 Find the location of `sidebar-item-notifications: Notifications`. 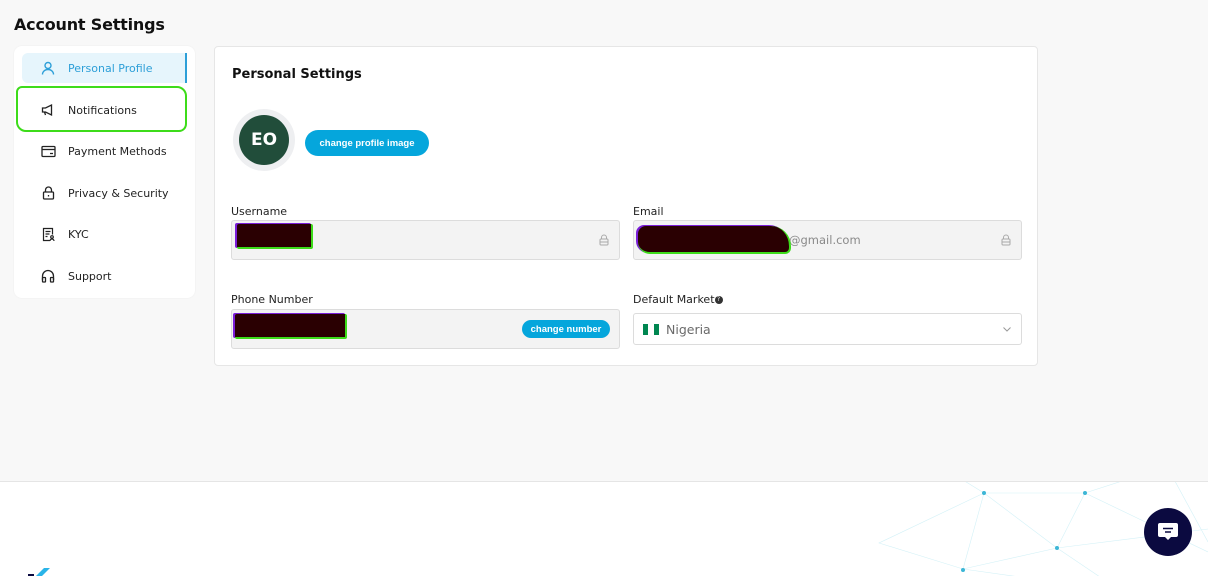

sidebar-item-notifications: Notifications is located at coordinates (104, 110).